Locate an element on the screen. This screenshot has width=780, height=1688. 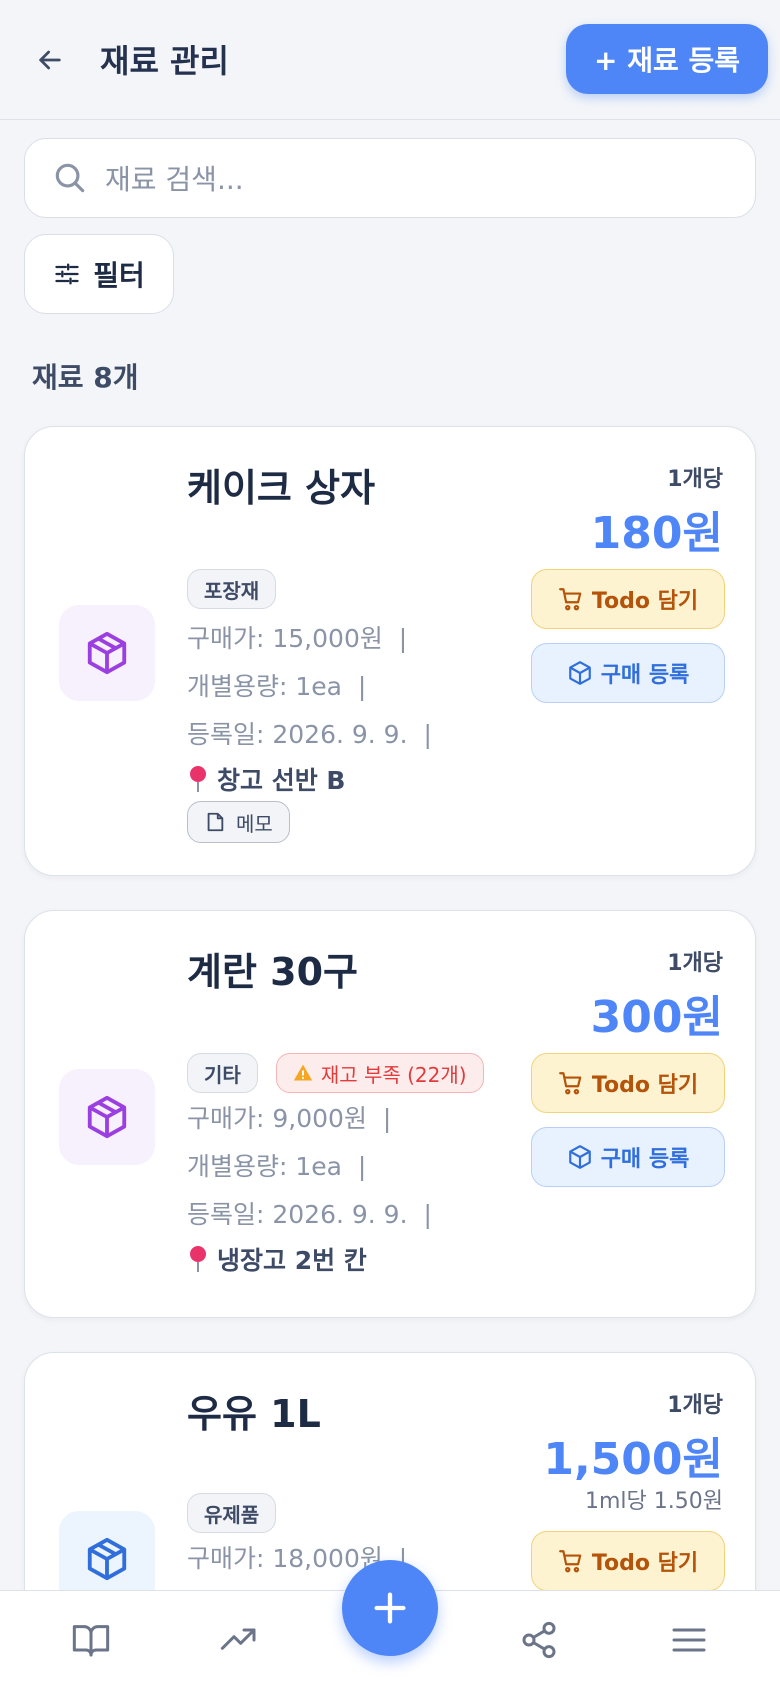
nav-recipes is located at coordinates (91, 1640).